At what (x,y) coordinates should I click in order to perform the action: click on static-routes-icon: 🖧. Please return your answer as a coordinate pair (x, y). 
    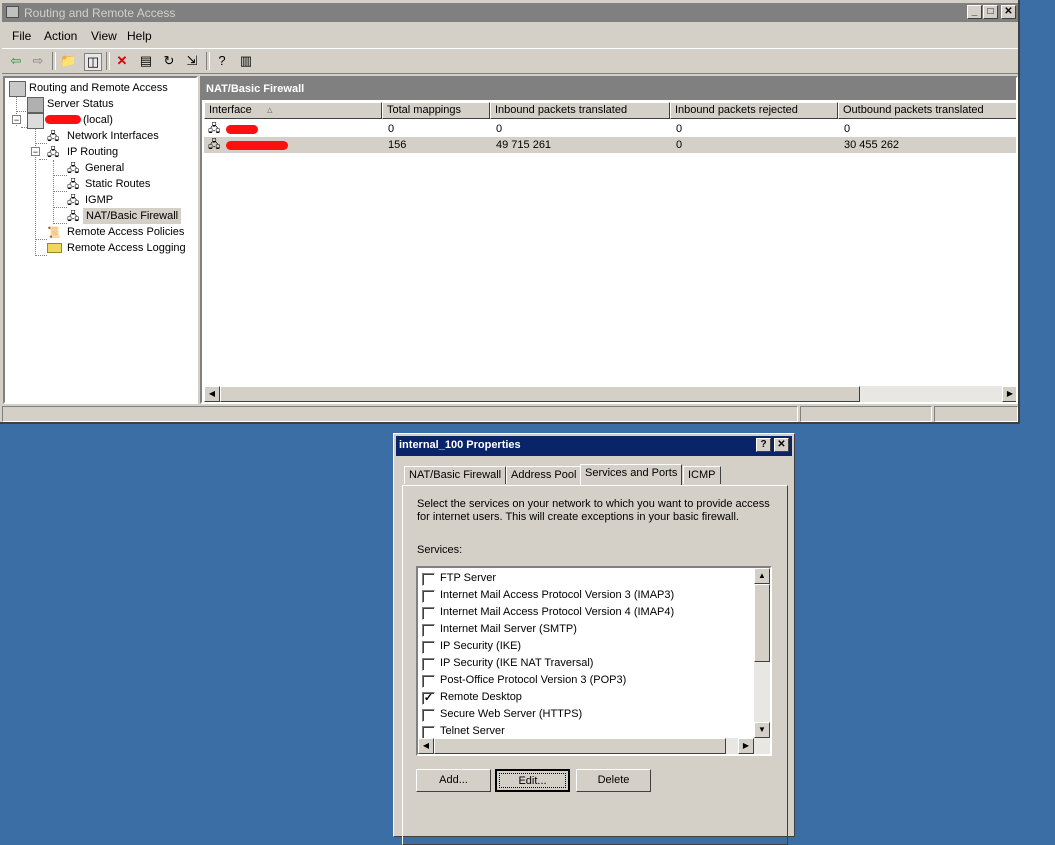
    Looking at the image, I should click on (73, 185).